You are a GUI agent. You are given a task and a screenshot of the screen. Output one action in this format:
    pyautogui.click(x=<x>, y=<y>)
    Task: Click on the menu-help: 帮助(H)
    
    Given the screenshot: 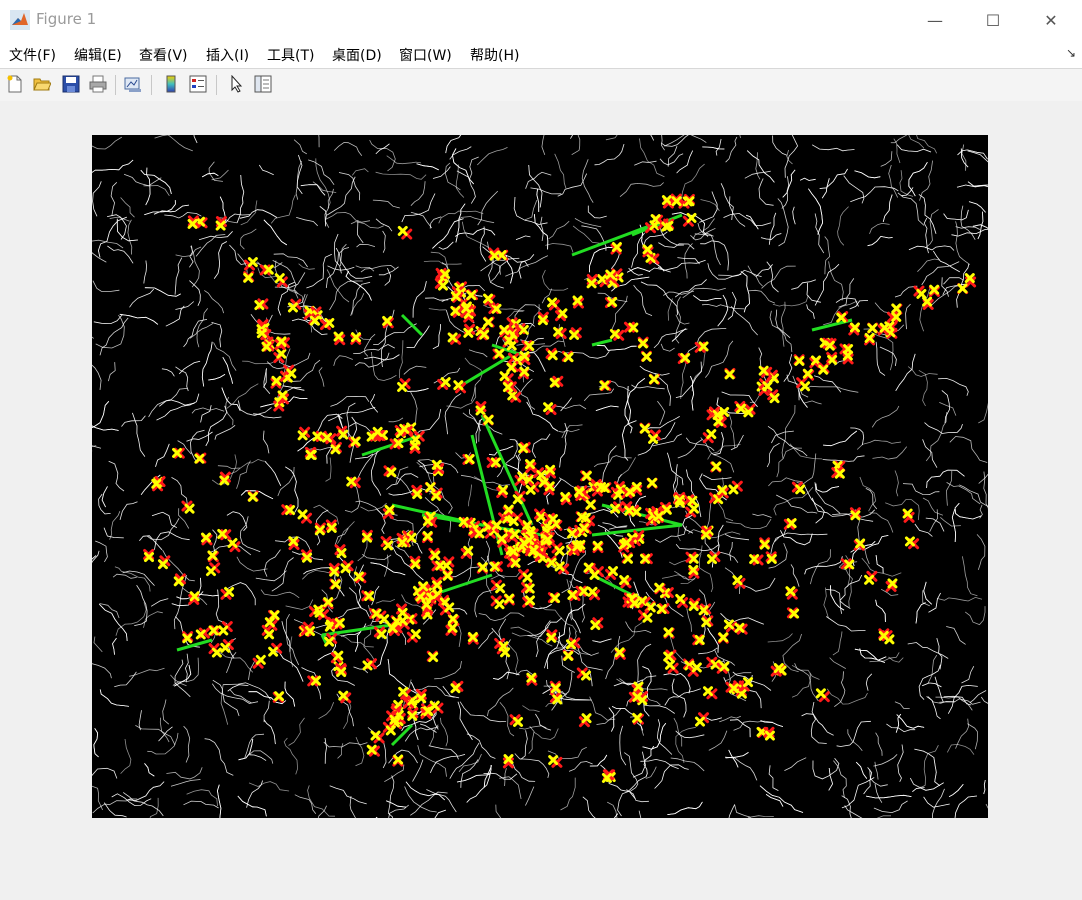 What is the action you would take?
    pyautogui.click(x=494, y=55)
    